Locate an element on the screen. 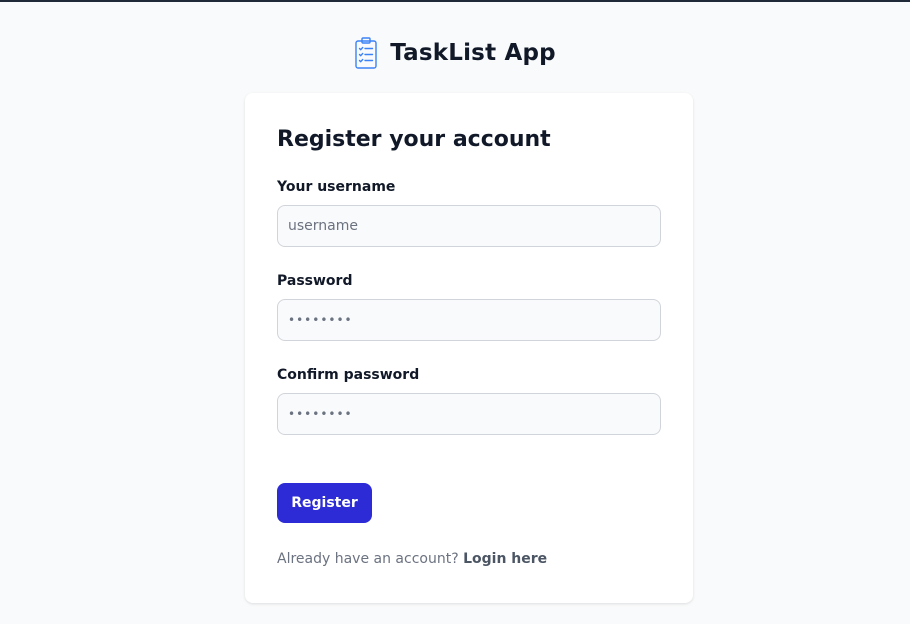 This screenshot has width=910, height=624. password-input is located at coordinates (469, 320).